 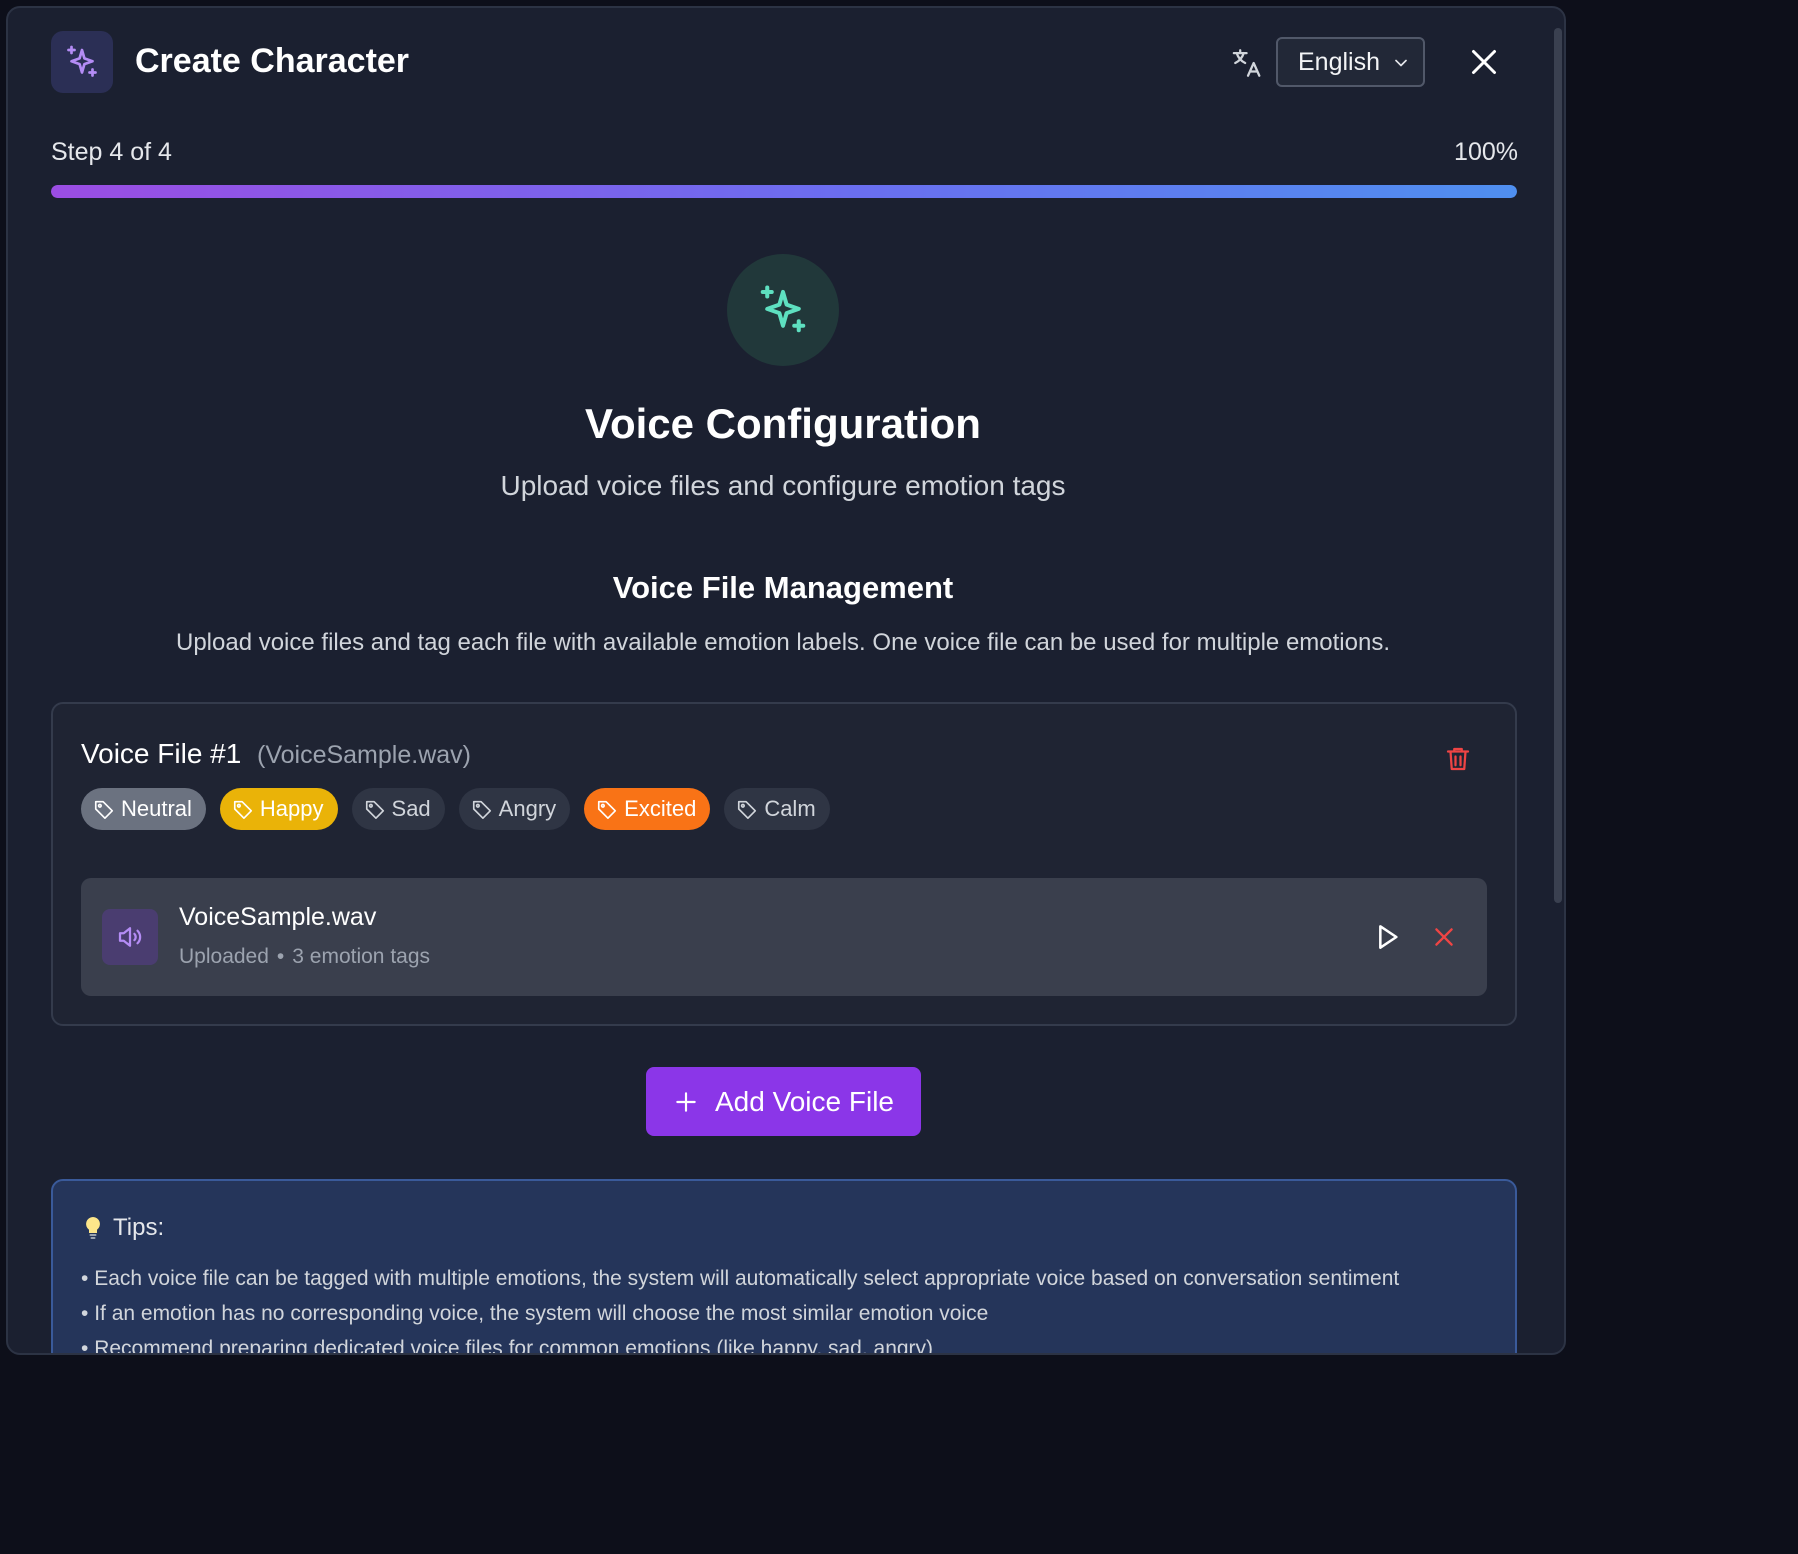 I want to click on voice-management-title: Voice File Management, so click(x=783, y=587).